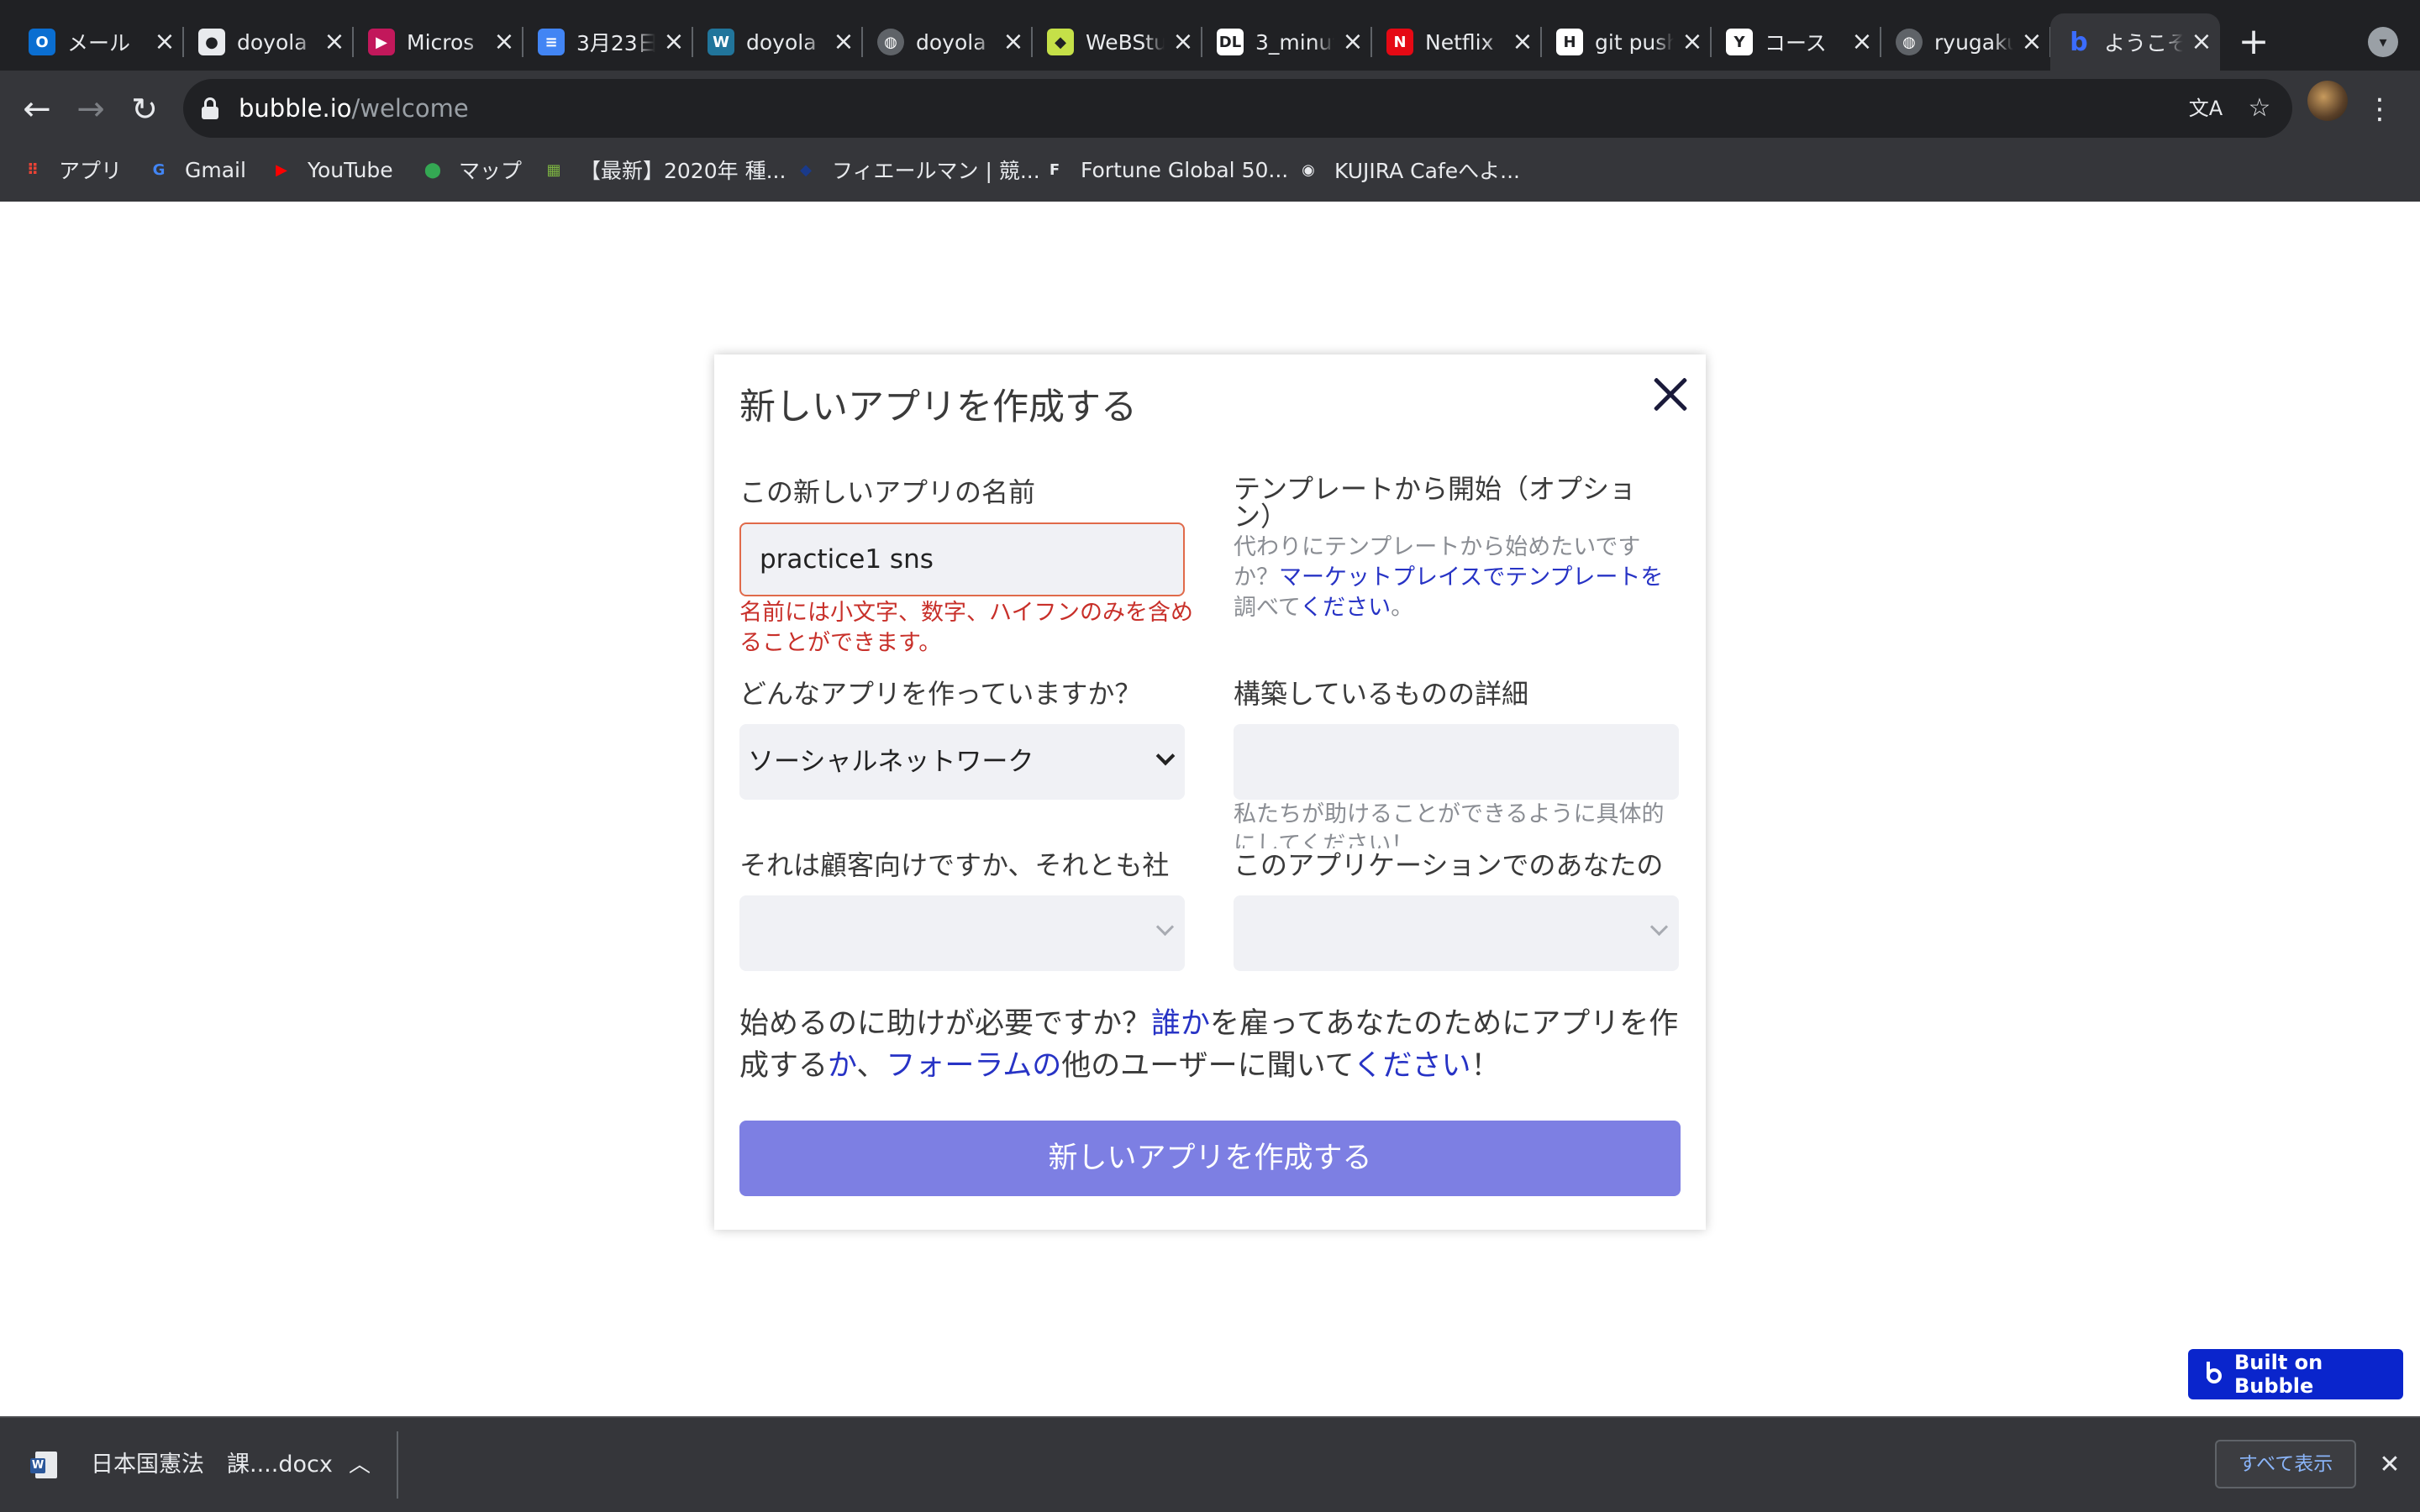 Image resolution: width=2420 pixels, height=1512 pixels. What do you see at coordinates (1456, 933) in the screenshot?
I see `goal-select` at bounding box center [1456, 933].